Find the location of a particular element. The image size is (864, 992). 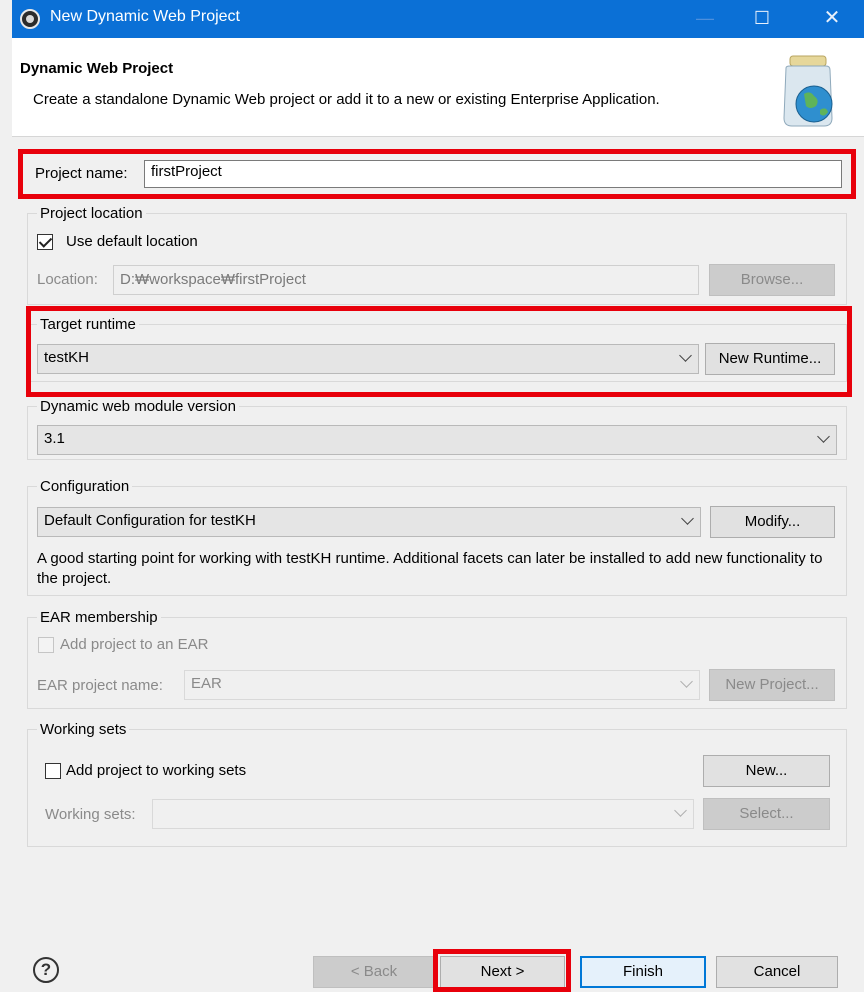

ear-project-name-label: EAR project name: is located at coordinates (100, 685).